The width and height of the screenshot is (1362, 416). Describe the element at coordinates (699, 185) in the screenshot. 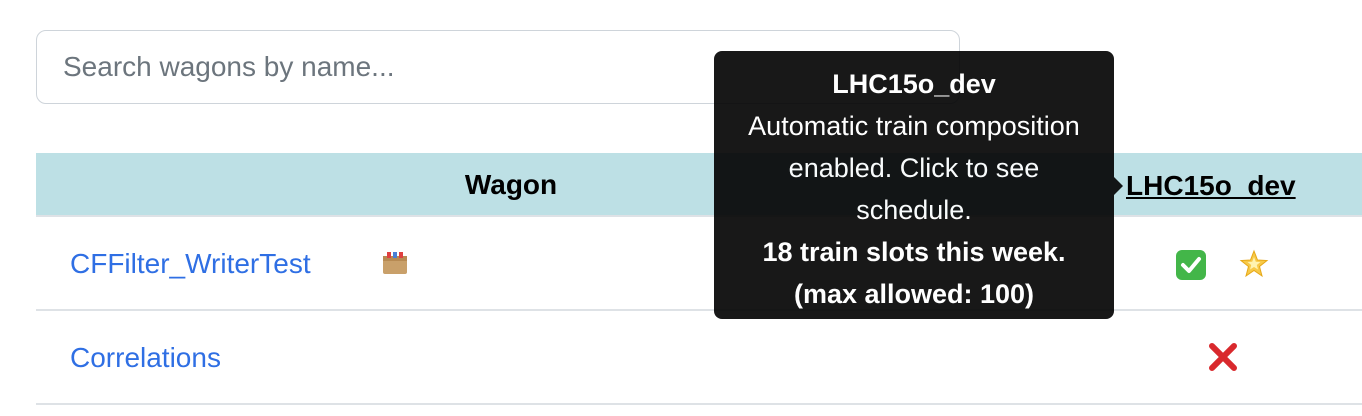

I see `table-header: Wagon LHC15o_dev` at that location.